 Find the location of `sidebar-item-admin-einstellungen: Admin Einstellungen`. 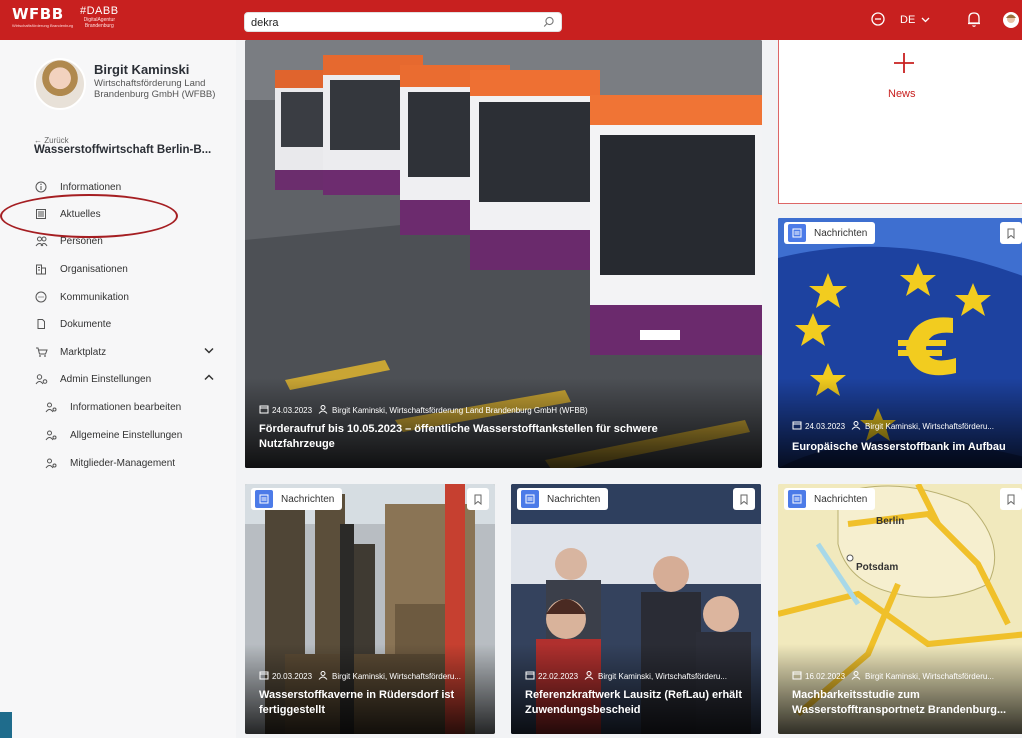

sidebar-item-admin-einstellungen: Admin Einstellungen is located at coordinates (129, 379).